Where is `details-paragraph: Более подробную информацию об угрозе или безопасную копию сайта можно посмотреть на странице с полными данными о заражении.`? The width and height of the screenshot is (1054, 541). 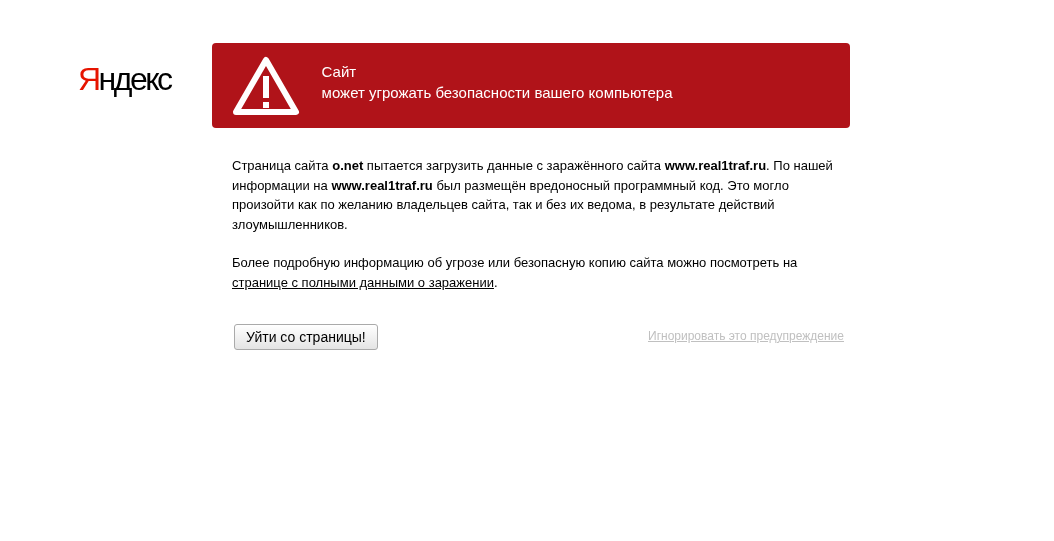 details-paragraph: Более подробную информацию об угрозе или безопасную копию сайта можно посмотреть на странице с полными данными о заражении. is located at coordinates (515, 273).